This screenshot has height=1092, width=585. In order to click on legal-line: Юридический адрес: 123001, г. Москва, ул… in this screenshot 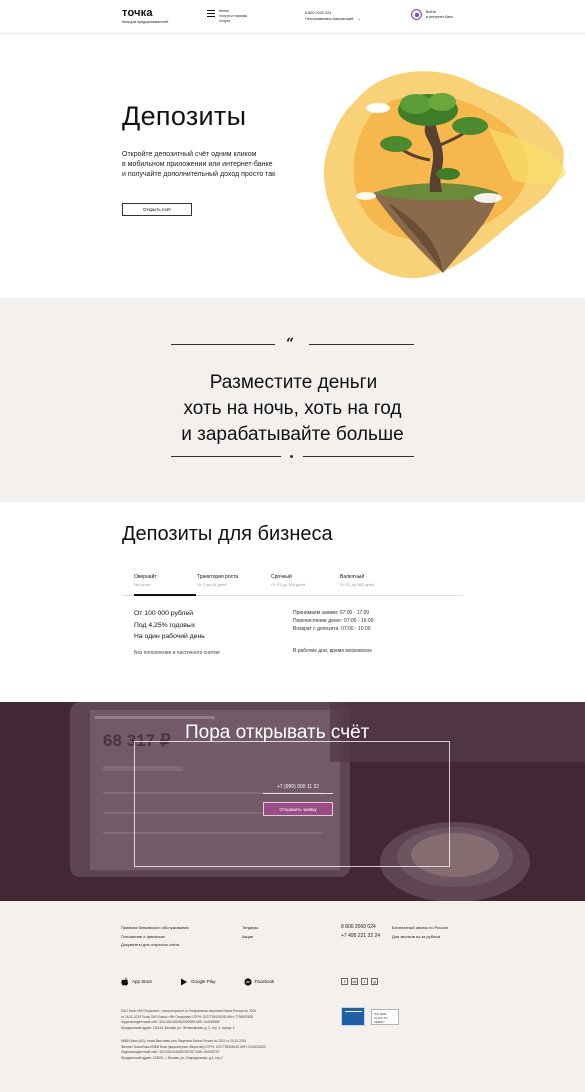, I will do `click(172, 1057)`.